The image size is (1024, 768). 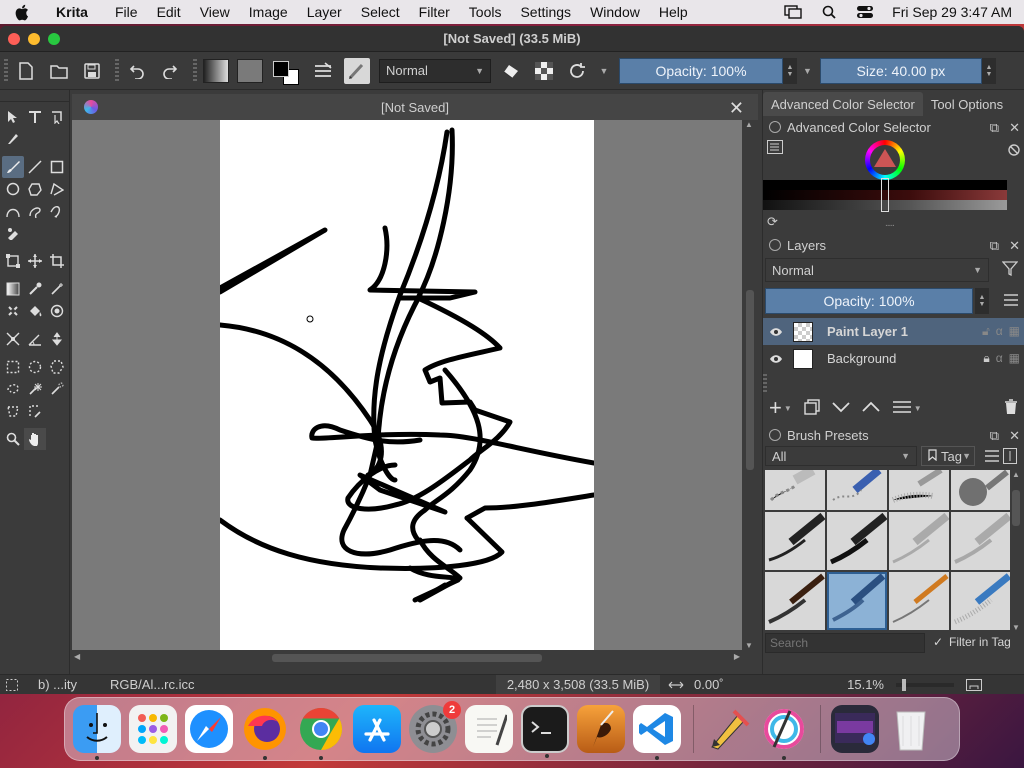 I want to click on text-tool-icon, so click(x=35, y=117).